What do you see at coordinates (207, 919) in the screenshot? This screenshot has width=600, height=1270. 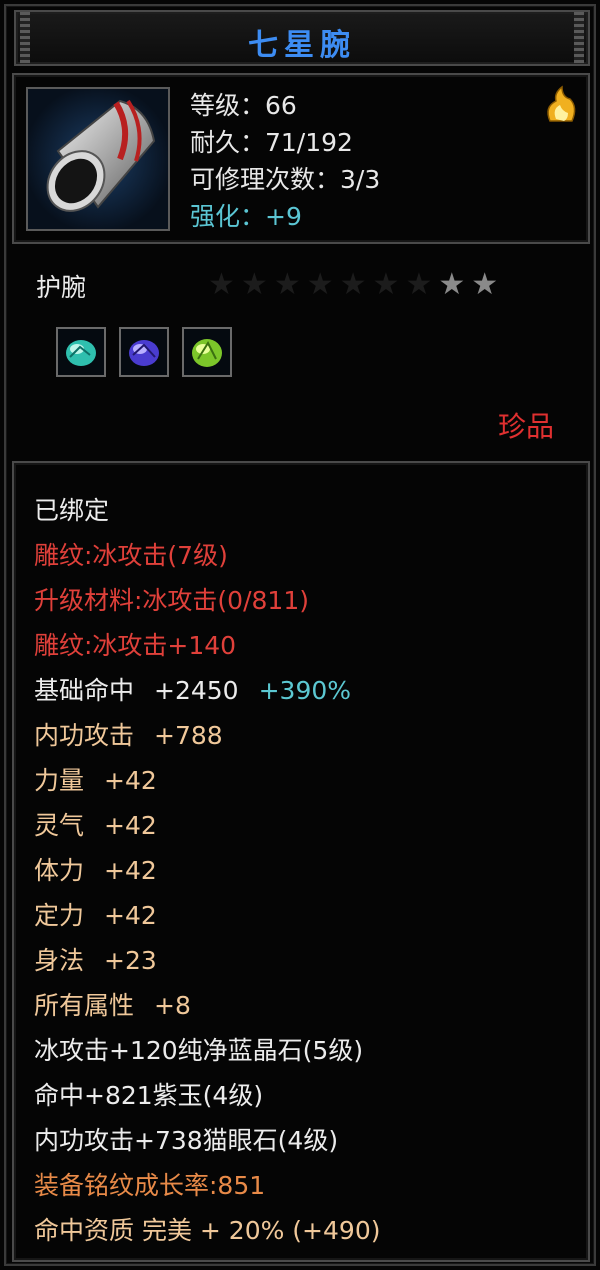 I see `focus-line: 定力 +42` at bounding box center [207, 919].